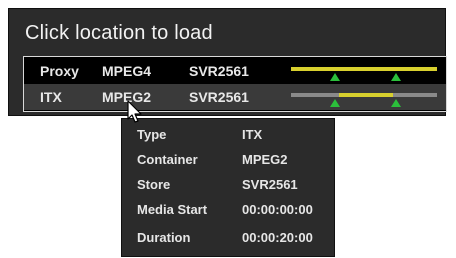 The width and height of the screenshot is (456, 258). What do you see at coordinates (59, 71) in the screenshot?
I see `media-label: Proxy` at bounding box center [59, 71].